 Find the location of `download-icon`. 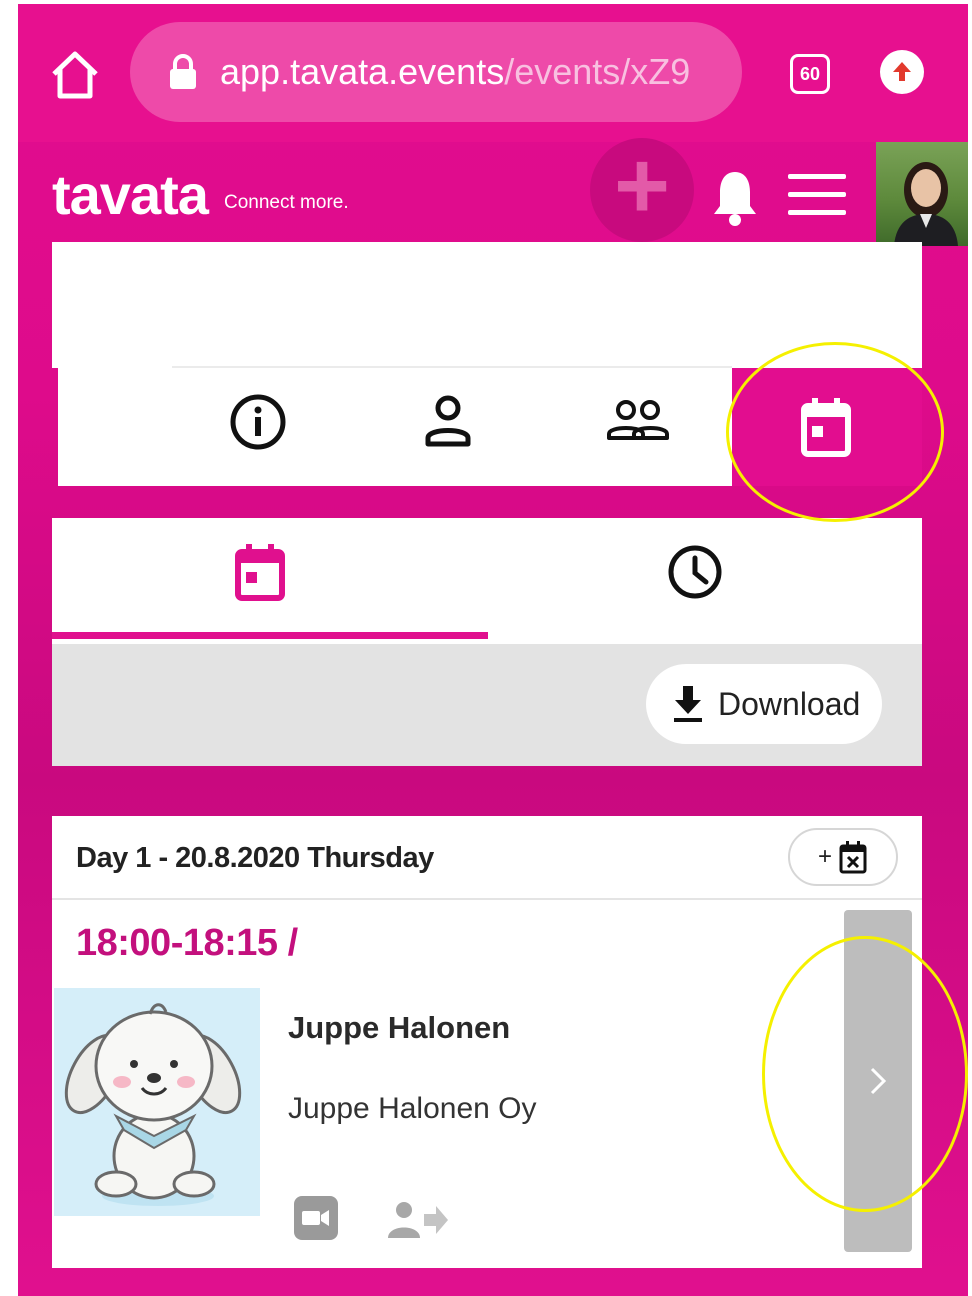

download-icon is located at coordinates (688, 704).